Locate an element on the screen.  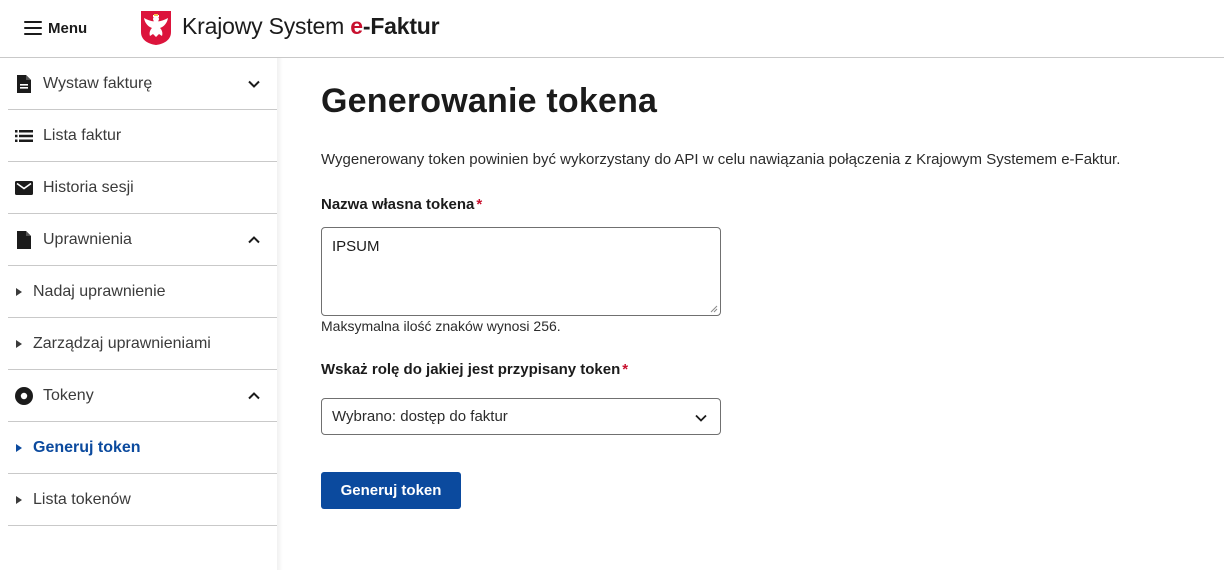
token-icon is located at coordinates (24, 396).